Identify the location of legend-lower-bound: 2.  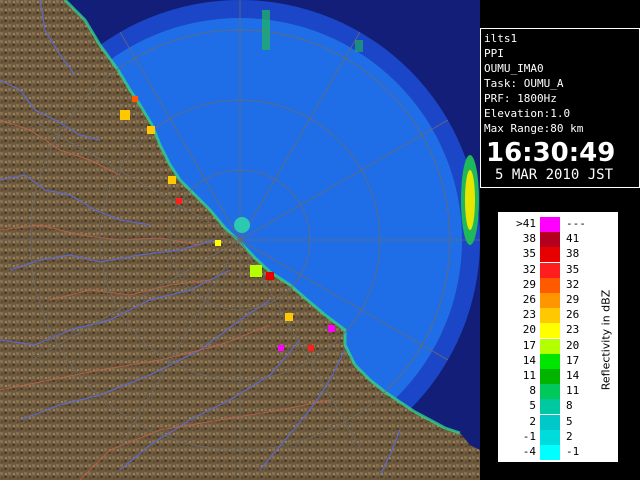
(532, 421).